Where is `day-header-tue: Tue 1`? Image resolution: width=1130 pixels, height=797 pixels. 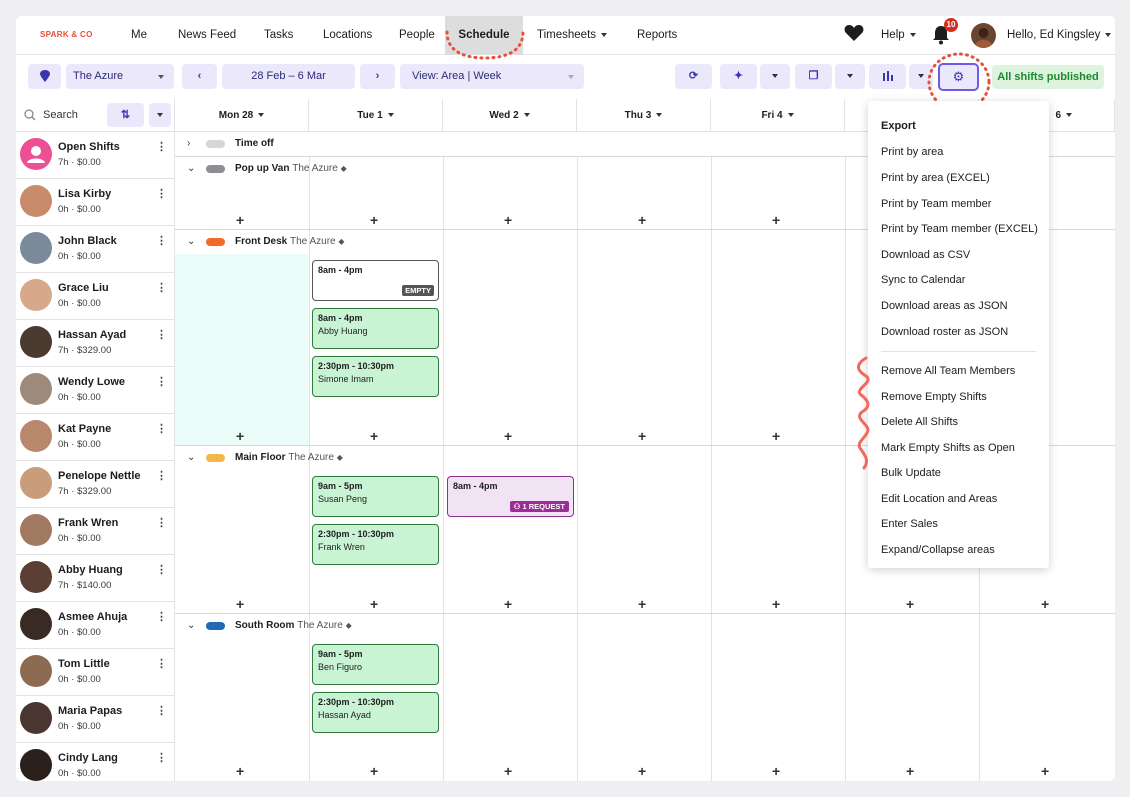 day-header-tue: Tue 1 is located at coordinates (376, 115).